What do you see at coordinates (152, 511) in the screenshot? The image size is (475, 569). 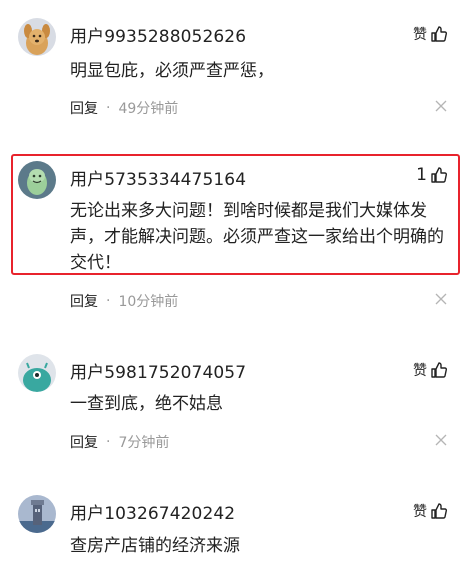 I see `username: 用户103267420242` at bounding box center [152, 511].